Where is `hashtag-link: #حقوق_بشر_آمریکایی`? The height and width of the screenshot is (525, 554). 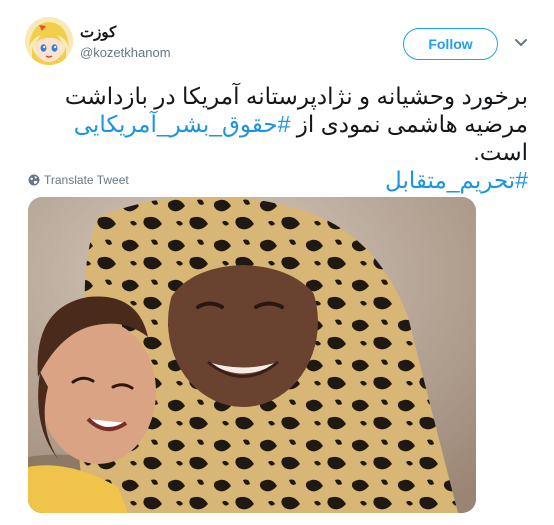 hashtag-link: #حقوق_بشر_آمریکایی is located at coordinates (182, 124).